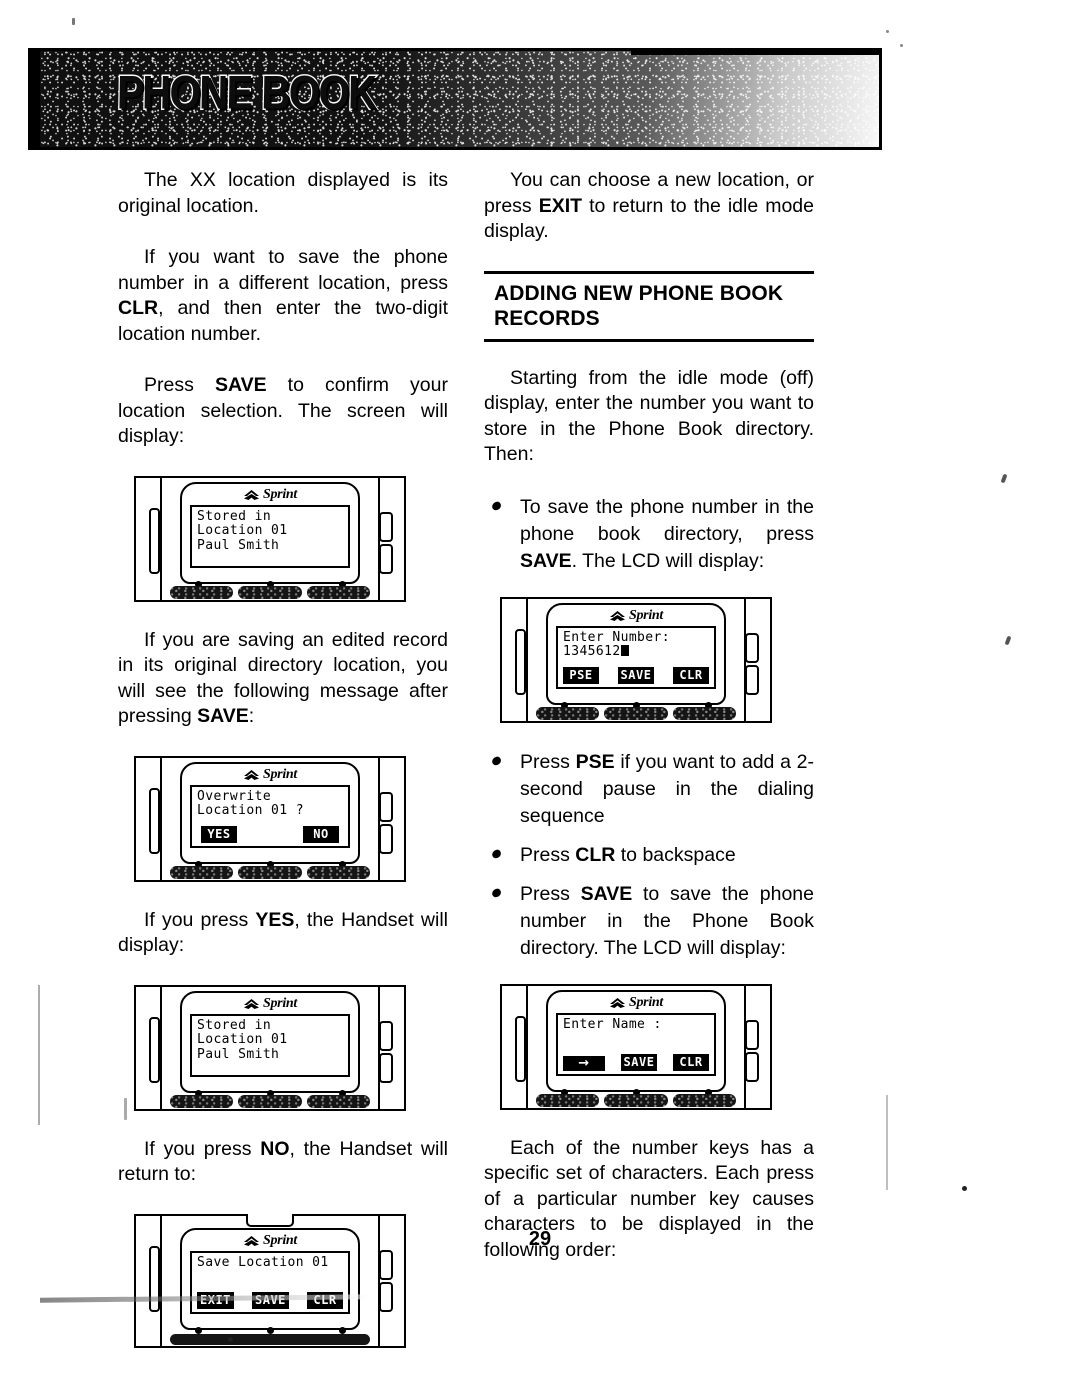 This screenshot has width=1080, height=1395. What do you see at coordinates (35, 99) in the screenshot?
I see `banner-spine` at bounding box center [35, 99].